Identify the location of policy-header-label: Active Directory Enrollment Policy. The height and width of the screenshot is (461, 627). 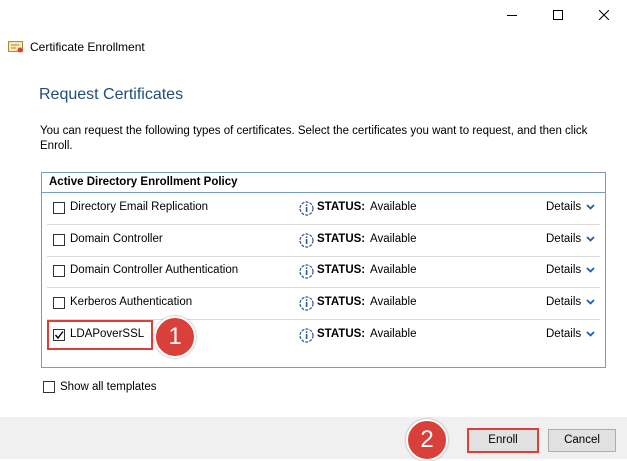
(143, 182).